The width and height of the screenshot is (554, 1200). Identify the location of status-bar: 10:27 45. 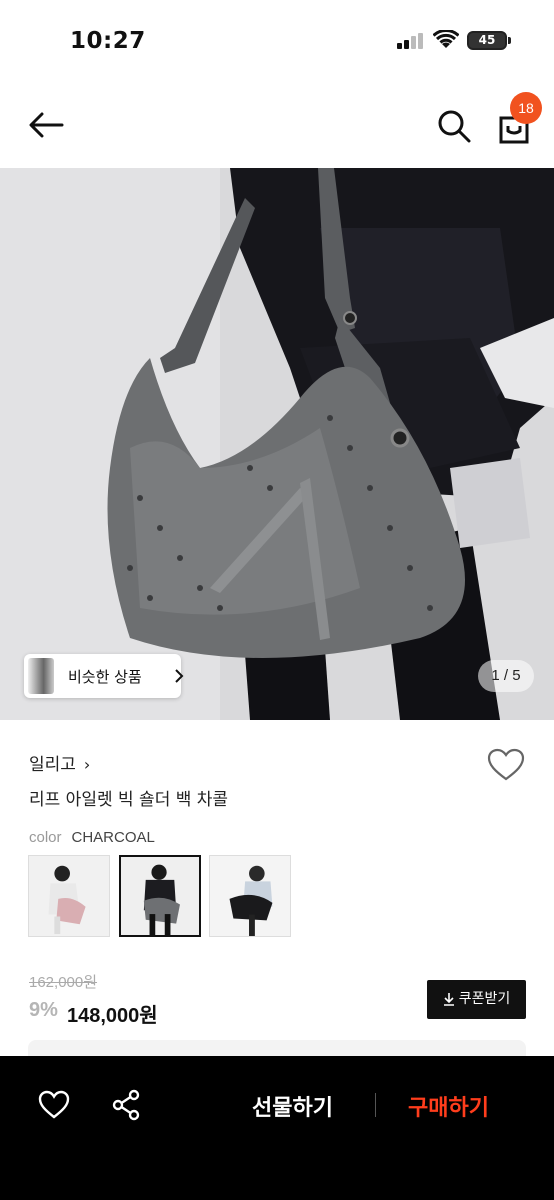
(277, 40).